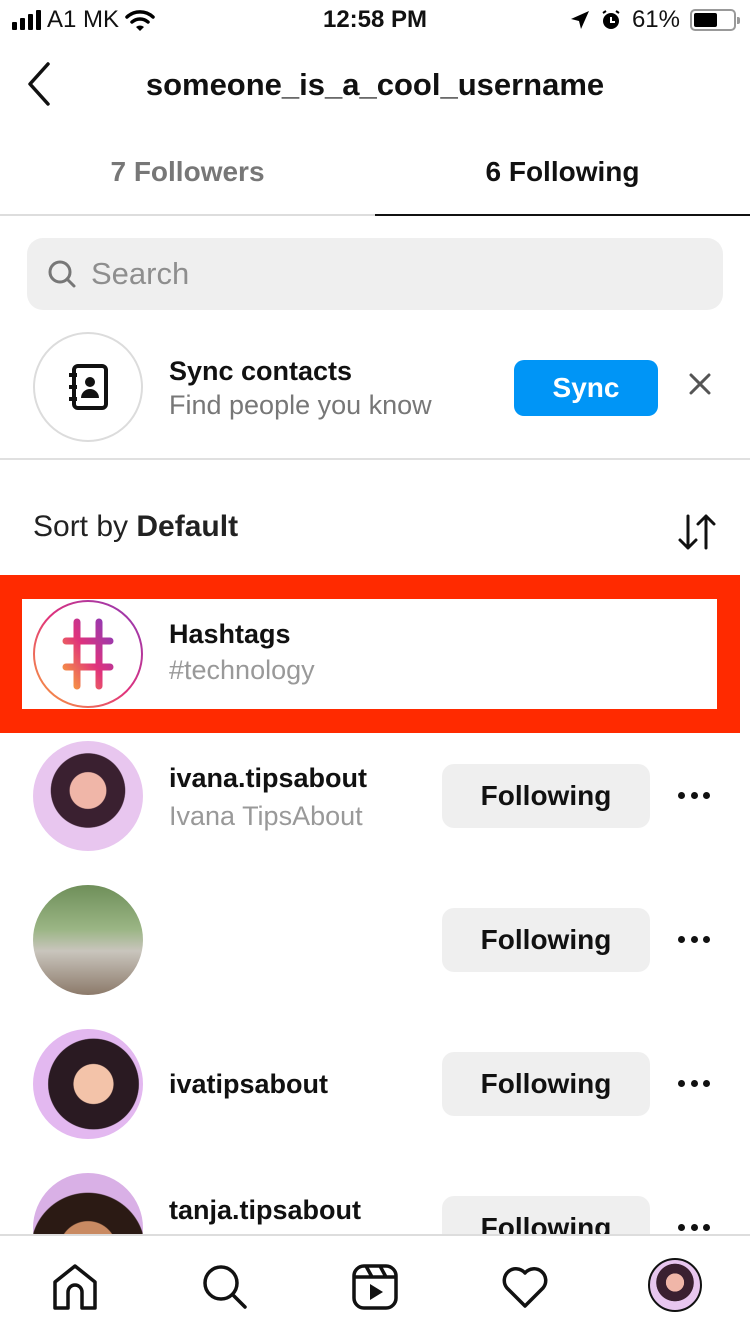 The image size is (750, 1334). What do you see at coordinates (375, 20) in the screenshot?
I see `status-bar: A1 MK 12:58 PM 61%` at bounding box center [375, 20].